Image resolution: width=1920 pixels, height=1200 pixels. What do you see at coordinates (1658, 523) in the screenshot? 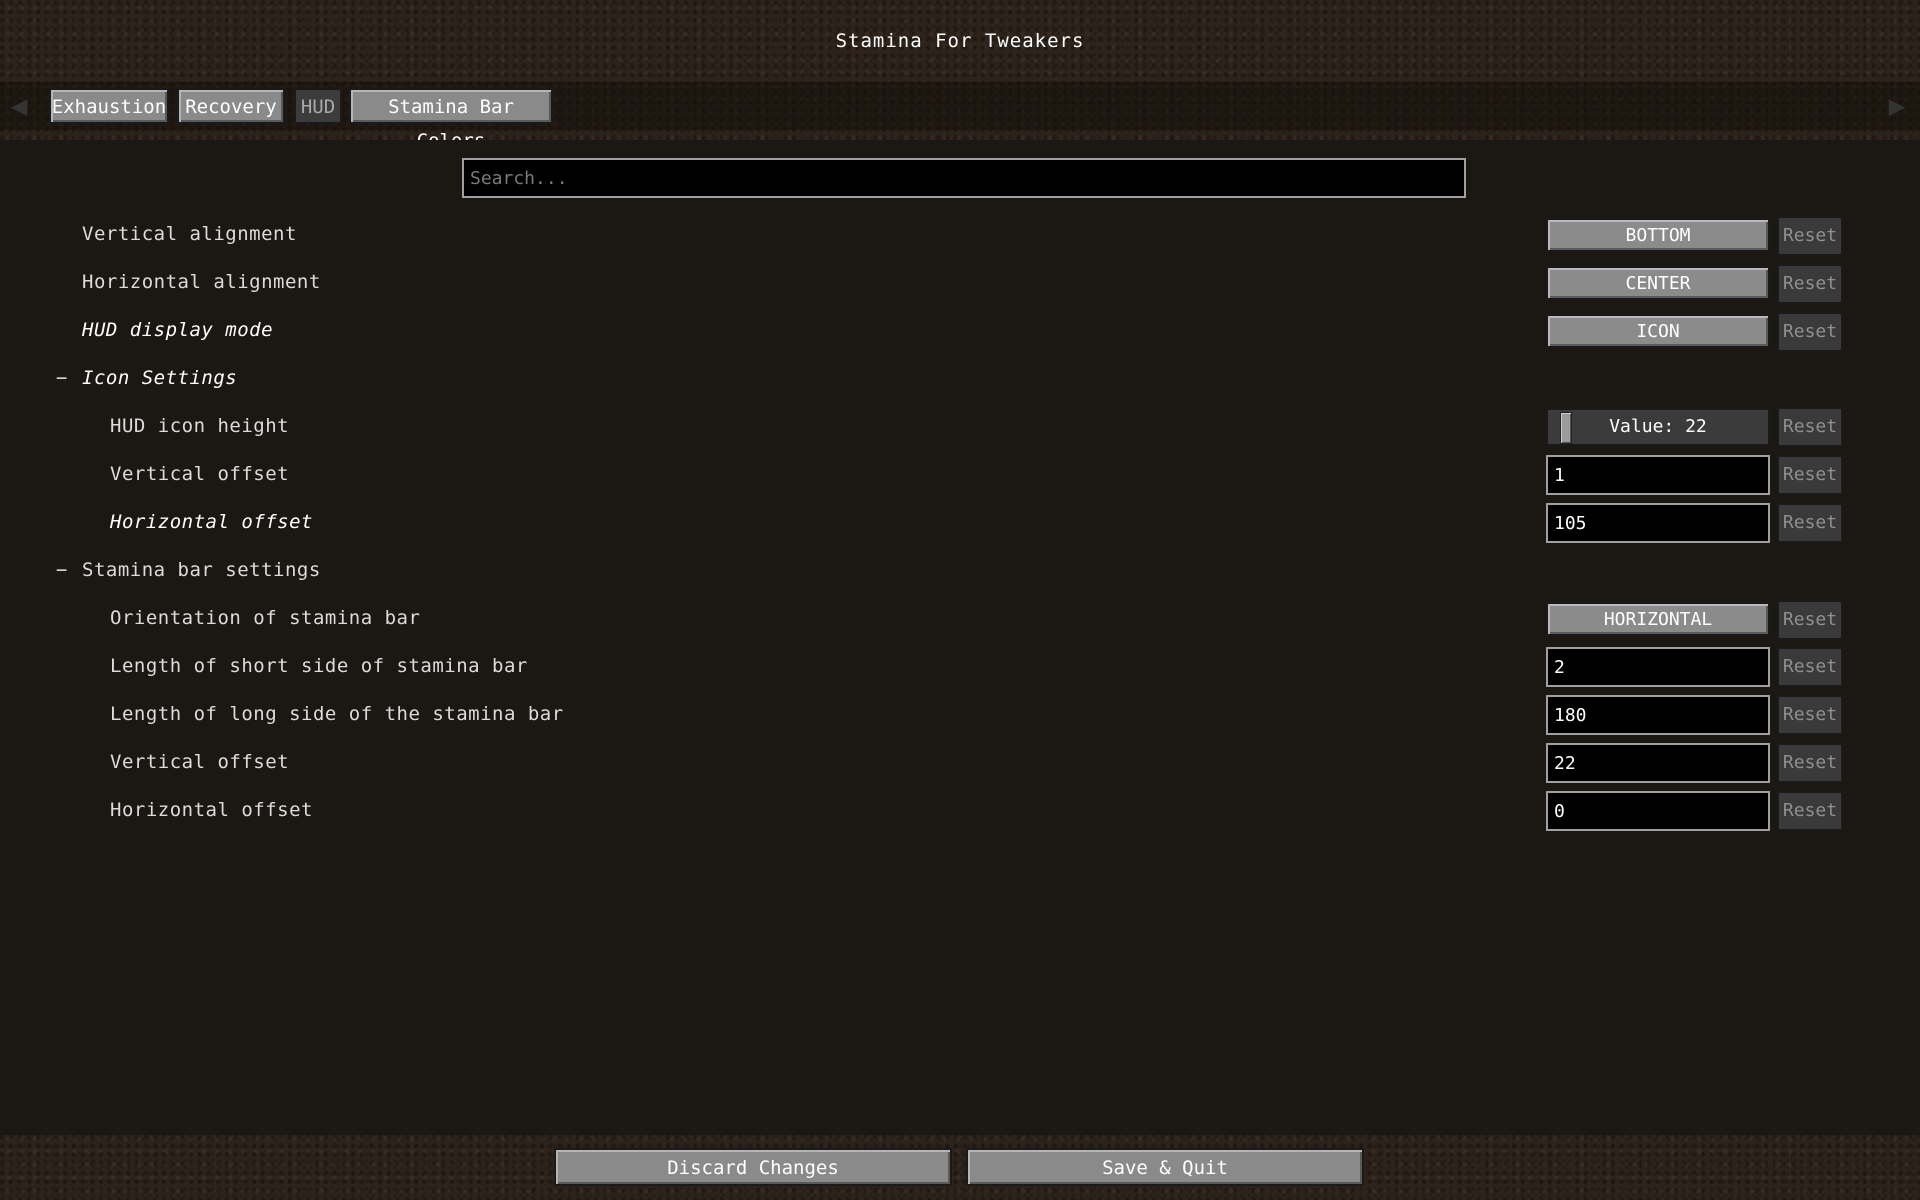
I see `icon-horizontal-offset-input` at bounding box center [1658, 523].